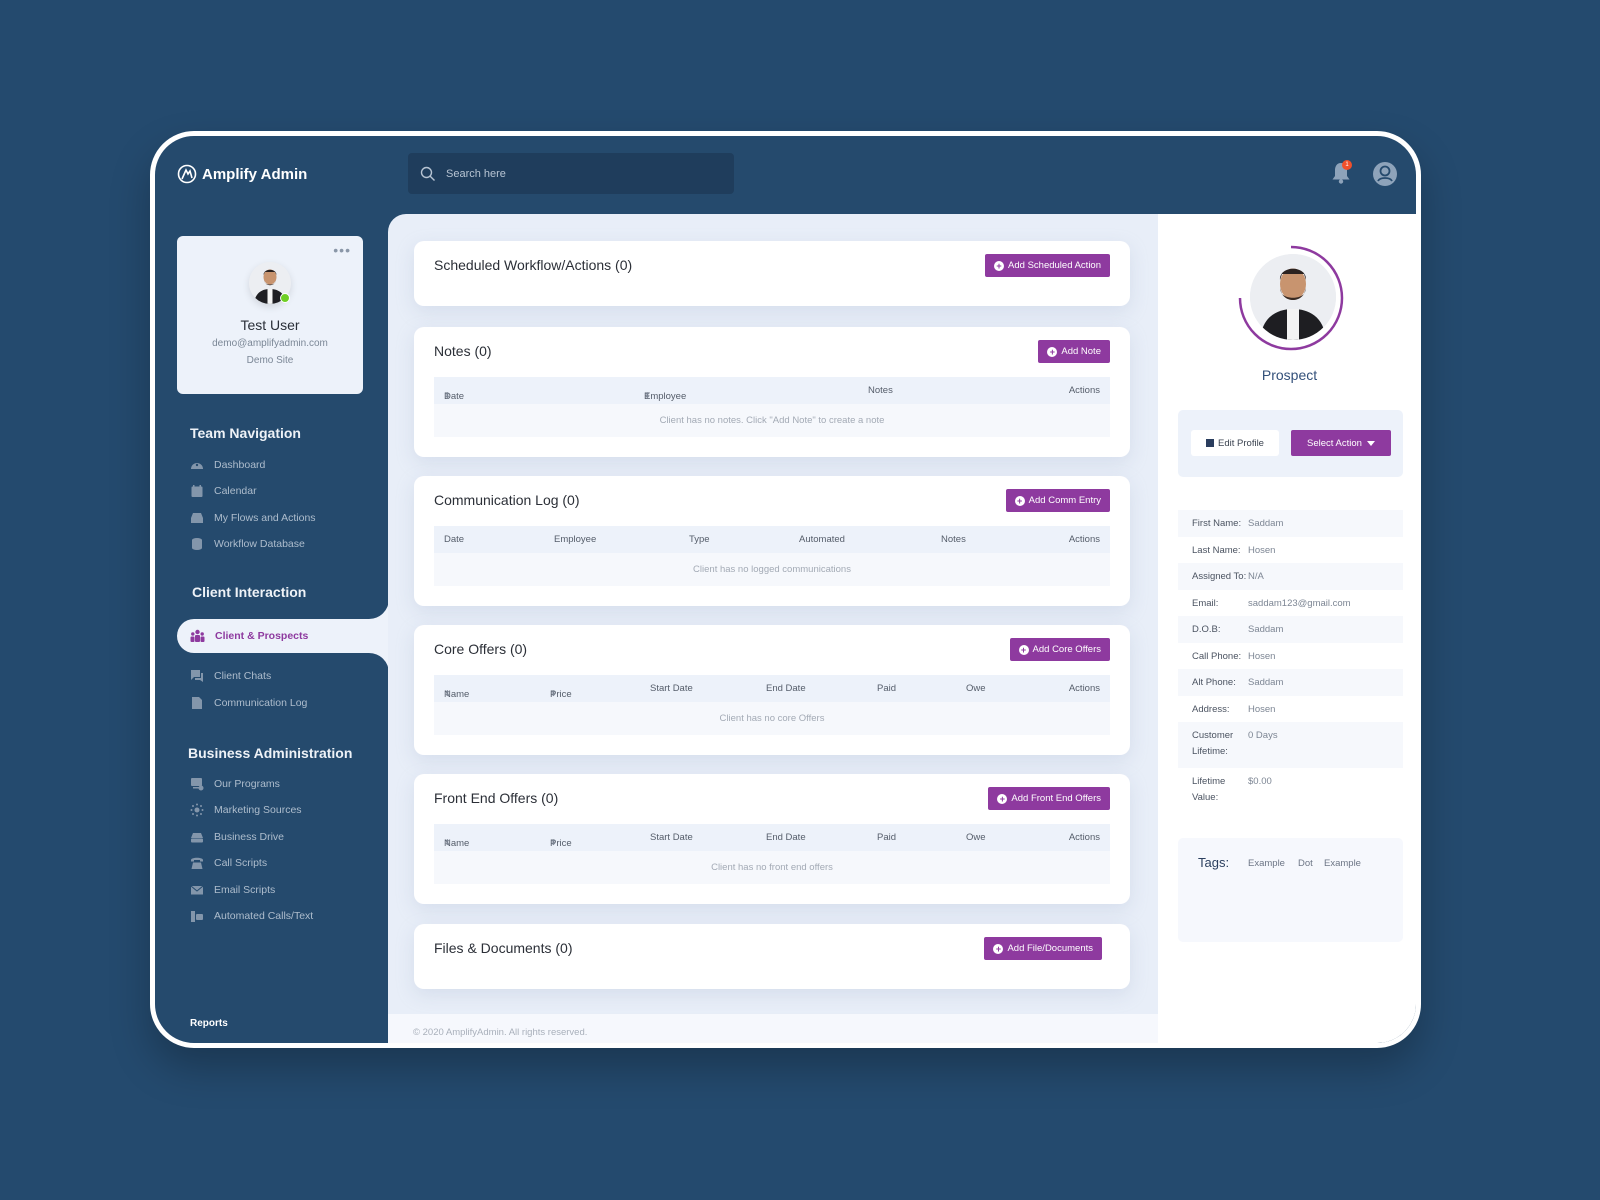  What do you see at coordinates (1219, 576) in the screenshot?
I see `detail-label: Assigned To:` at bounding box center [1219, 576].